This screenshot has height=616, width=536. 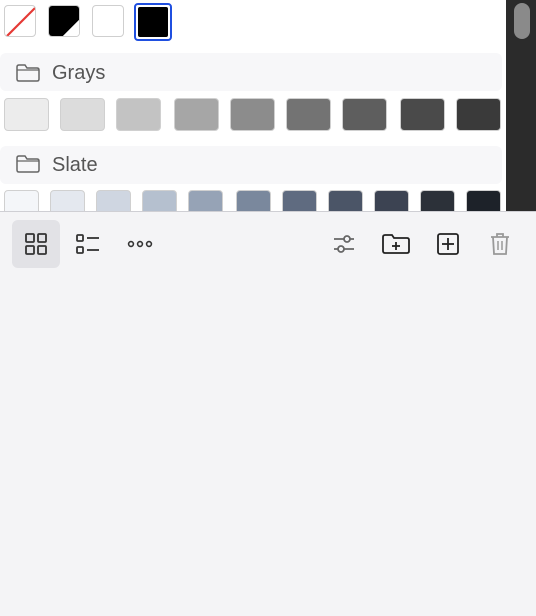 I want to click on group-label-slate: Slate, so click(x=75, y=165).